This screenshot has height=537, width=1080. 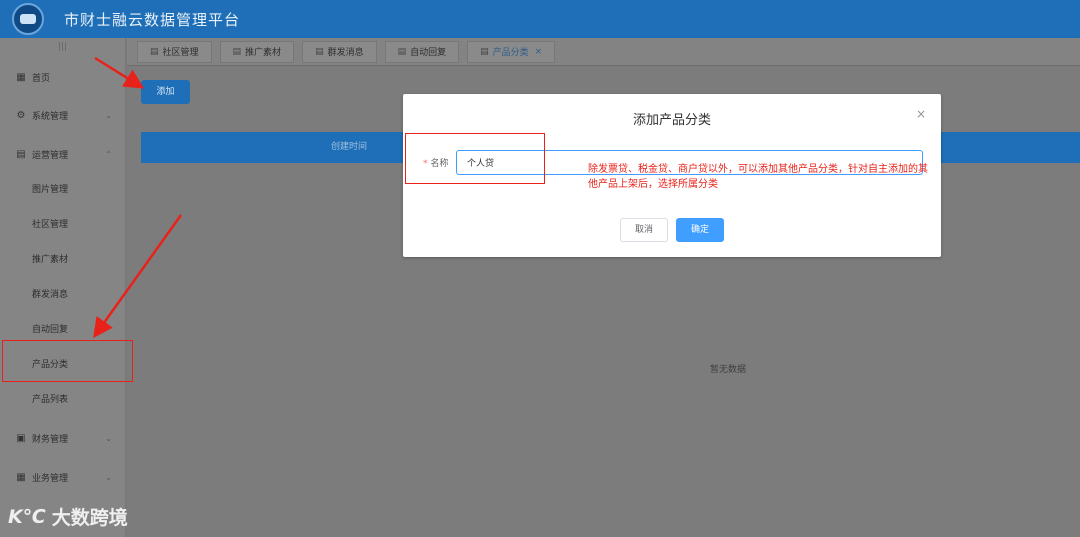 What do you see at coordinates (152, 19) in the screenshot?
I see `platform-title: 市财士融云数据管理平台` at bounding box center [152, 19].